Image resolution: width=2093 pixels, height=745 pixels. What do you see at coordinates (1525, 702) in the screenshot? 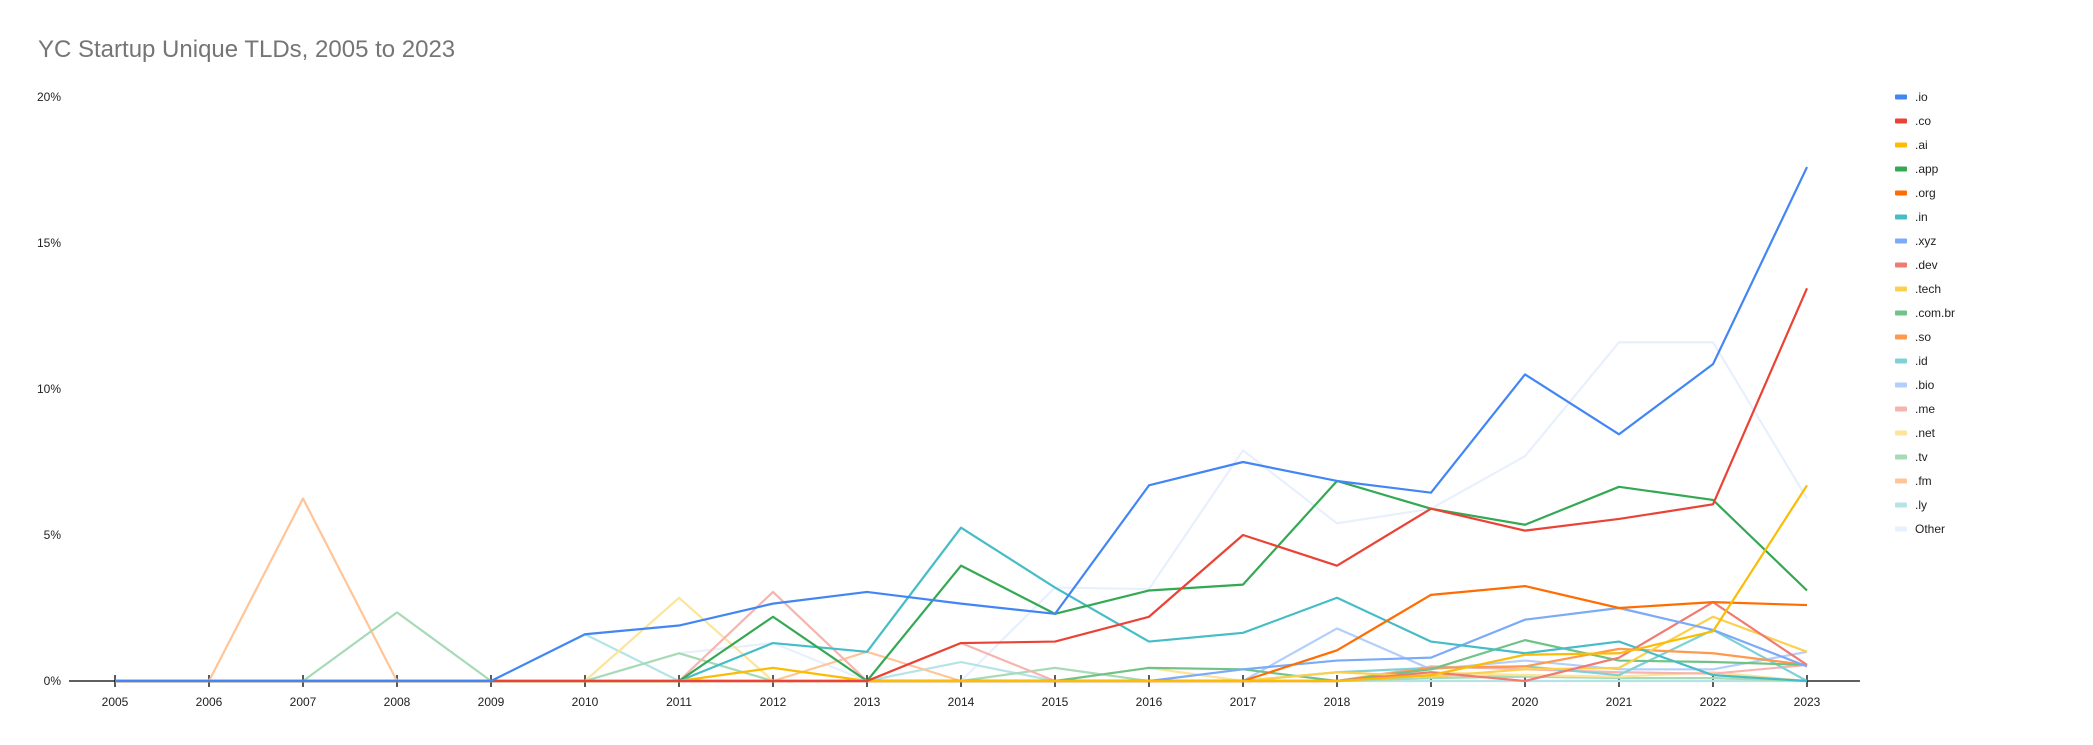
I see `x-tick-label: 2020` at bounding box center [1525, 702].